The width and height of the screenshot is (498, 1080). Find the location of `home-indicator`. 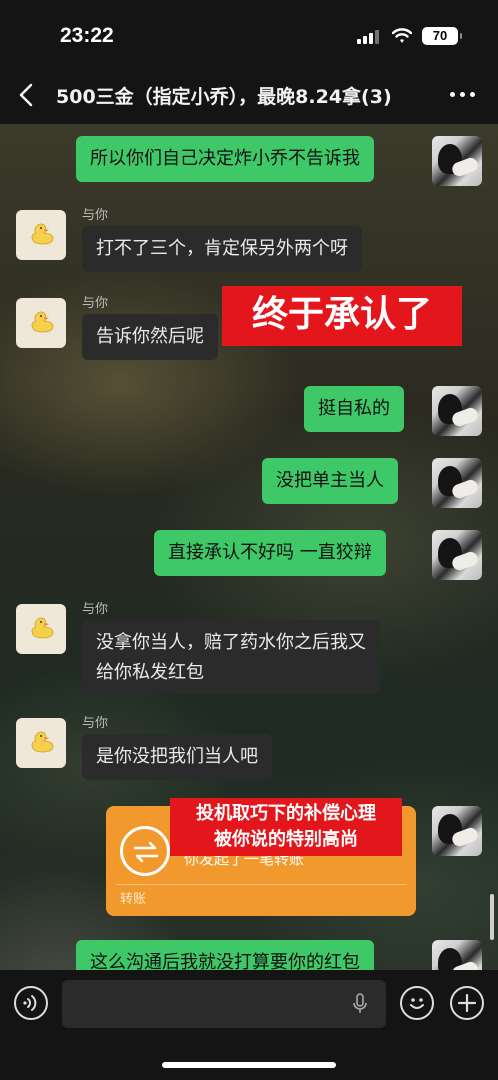

home-indicator is located at coordinates (249, 1065).